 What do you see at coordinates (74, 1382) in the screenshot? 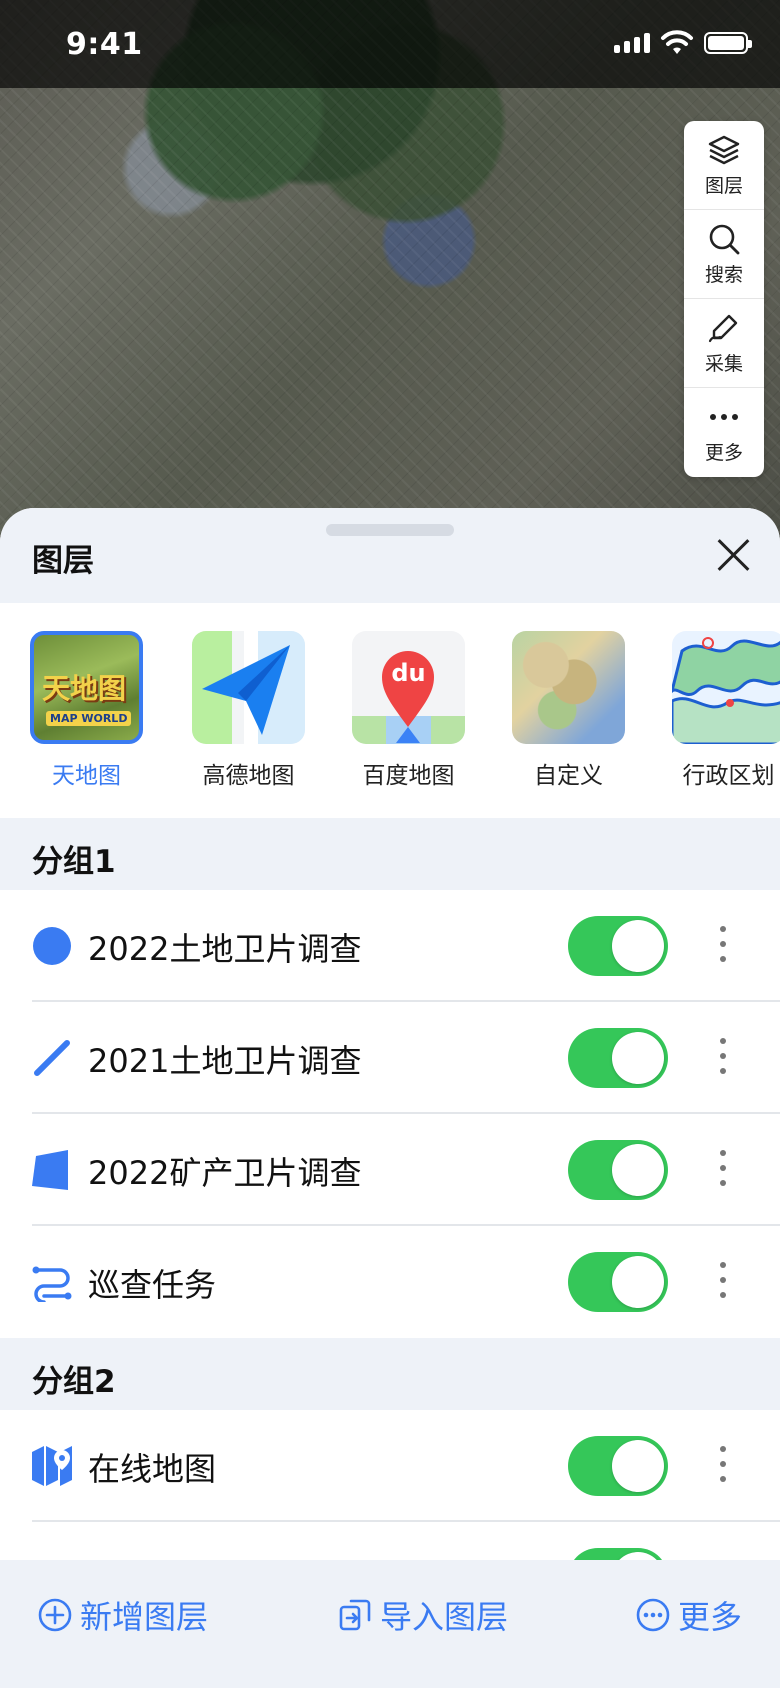
I see `group-title: 分组2` at bounding box center [74, 1382].